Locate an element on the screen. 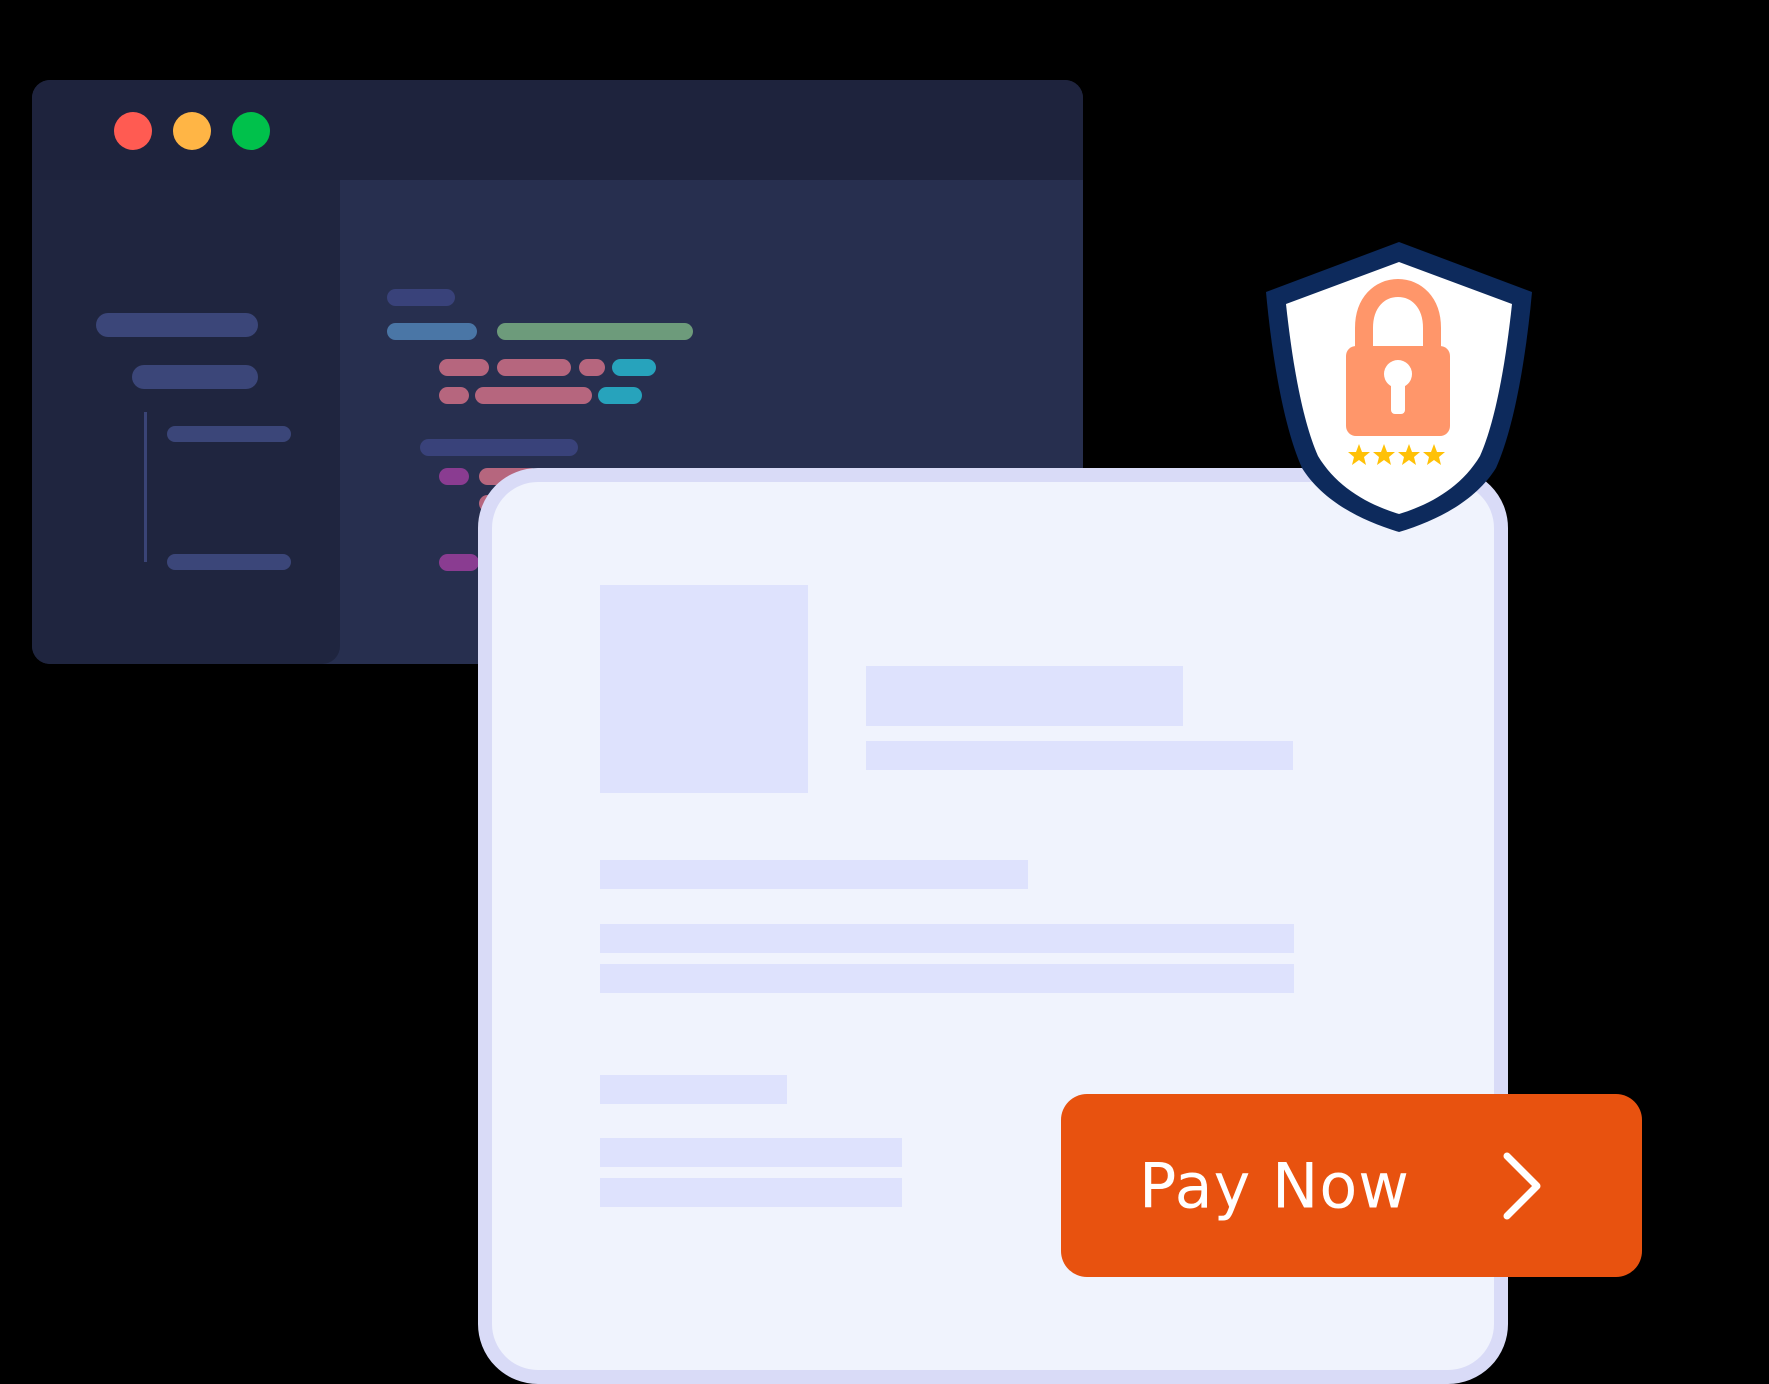  editor-file-tree is located at coordinates (186, 422).